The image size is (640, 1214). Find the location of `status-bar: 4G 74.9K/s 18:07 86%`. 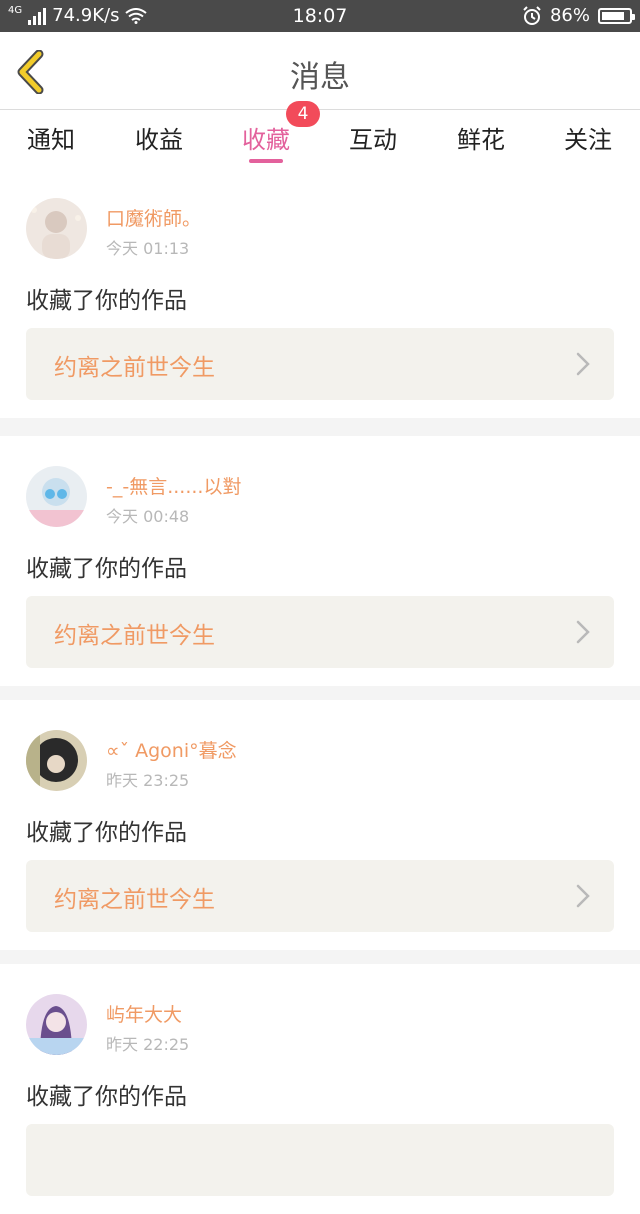

status-bar: 4G 74.9K/s 18:07 86% is located at coordinates (320, 16).